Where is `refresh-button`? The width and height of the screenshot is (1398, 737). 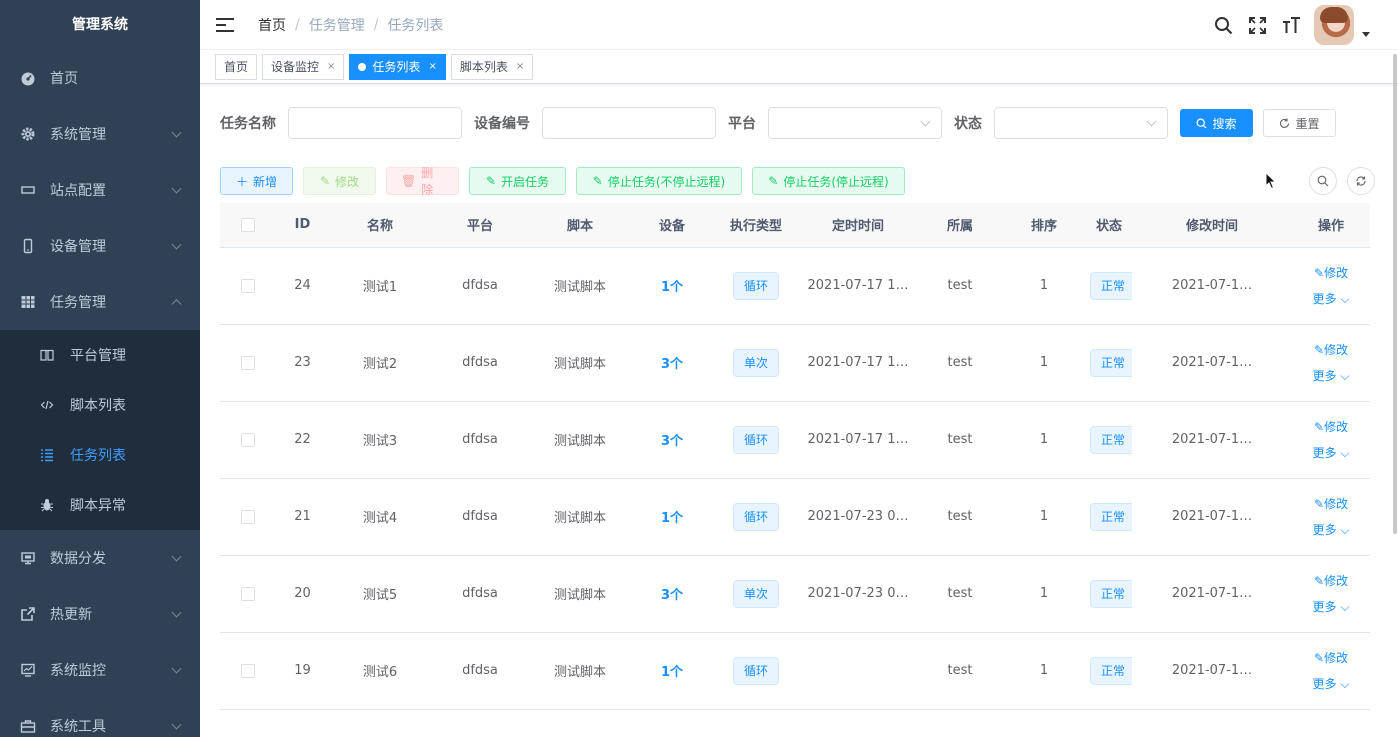
refresh-button is located at coordinates (1361, 181).